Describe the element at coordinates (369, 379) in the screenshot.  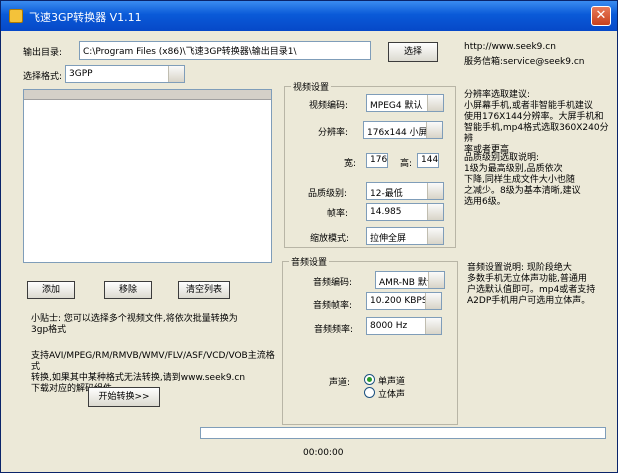
I see `mono-radio` at that location.